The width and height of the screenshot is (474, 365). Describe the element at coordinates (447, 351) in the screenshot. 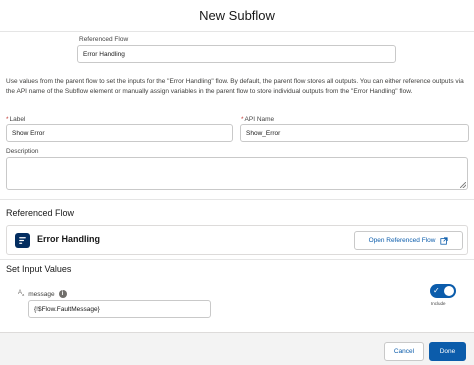

I see `done-button: Done` at that location.